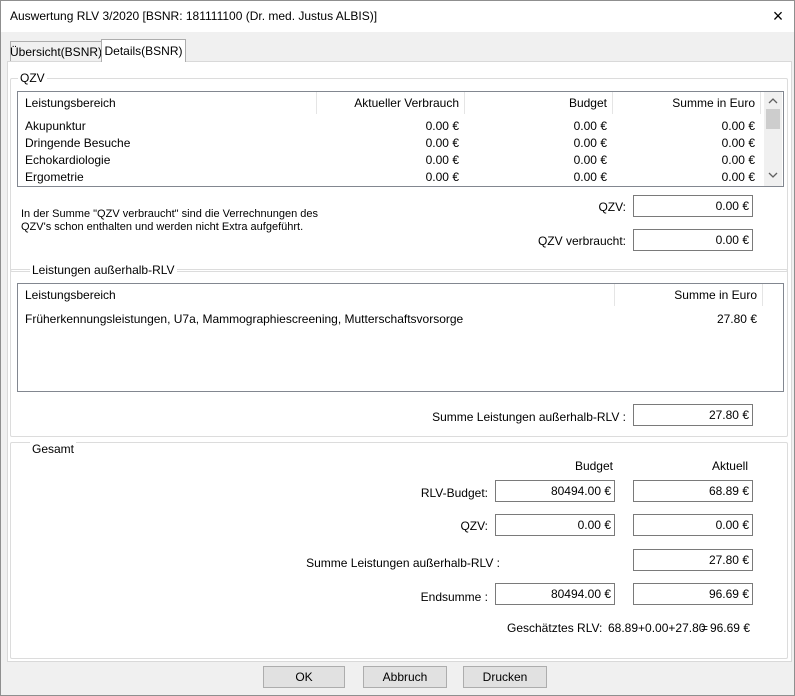 The width and height of the screenshot is (795, 696). Describe the element at coordinates (54, 177) in the screenshot. I see `cell-leistungsbereich: Ergometrie` at that location.